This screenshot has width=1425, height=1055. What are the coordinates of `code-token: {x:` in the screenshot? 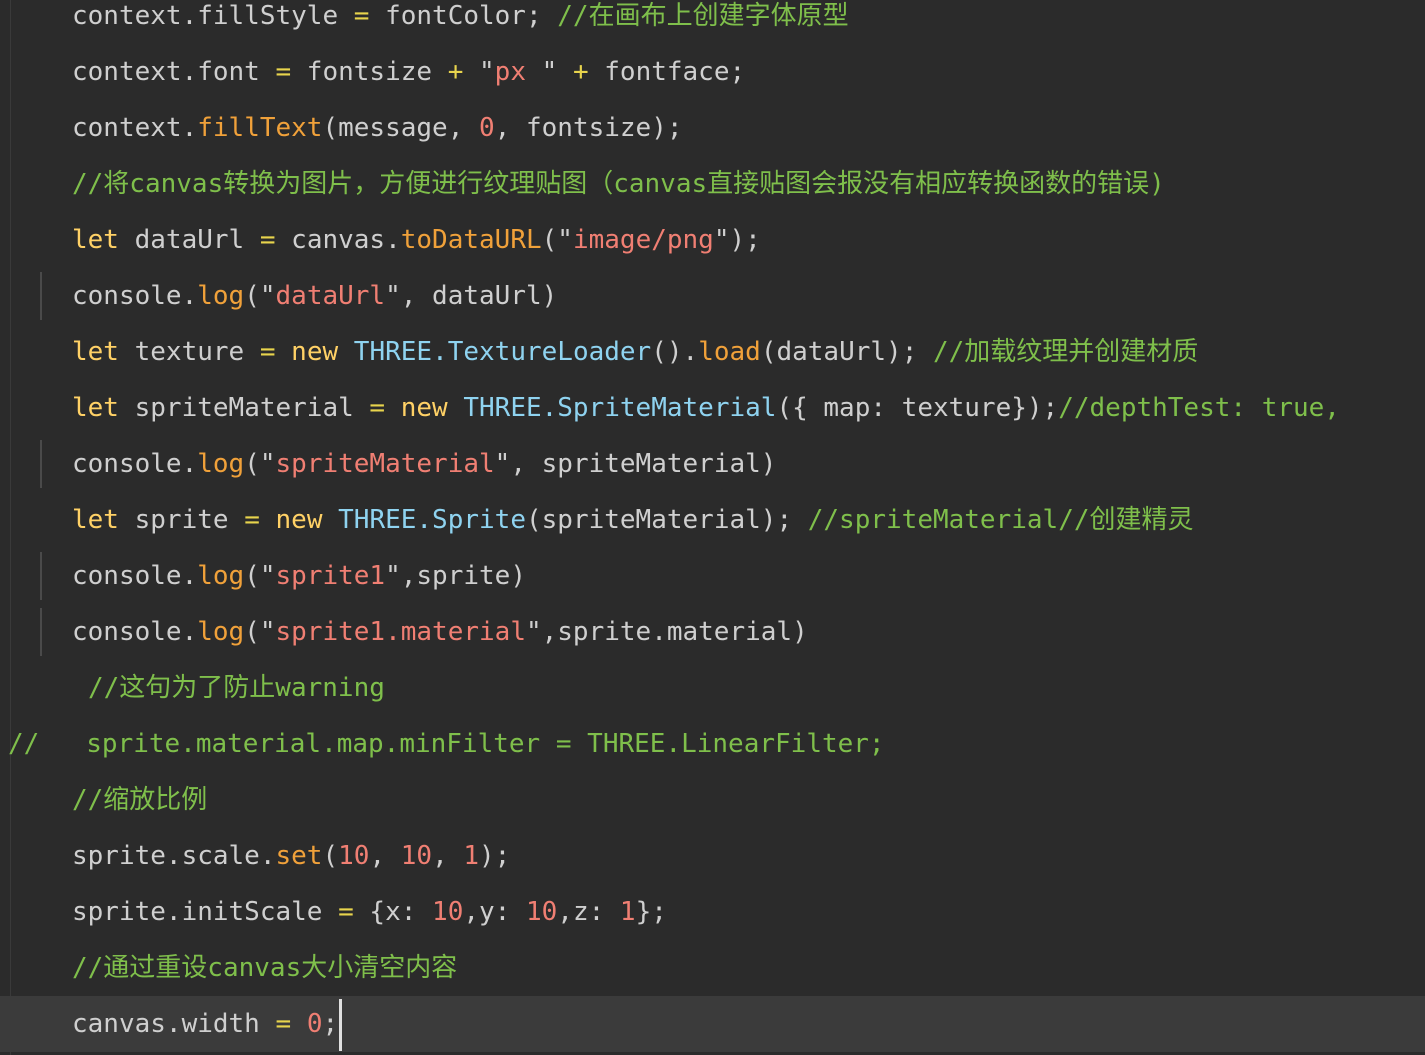 It's located at (393, 912).